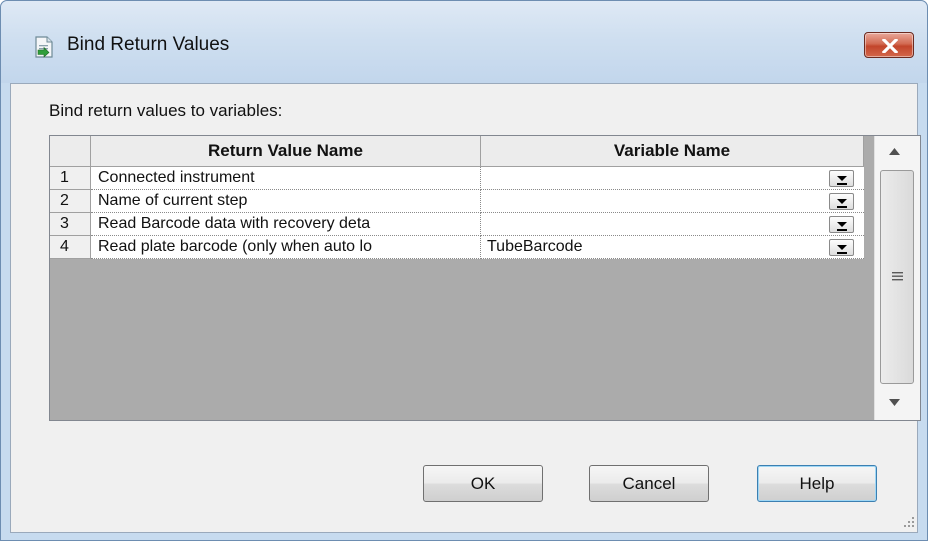  Describe the element at coordinates (166, 110) in the screenshot. I see `prompt-label: Bind return values to variables:` at that location.